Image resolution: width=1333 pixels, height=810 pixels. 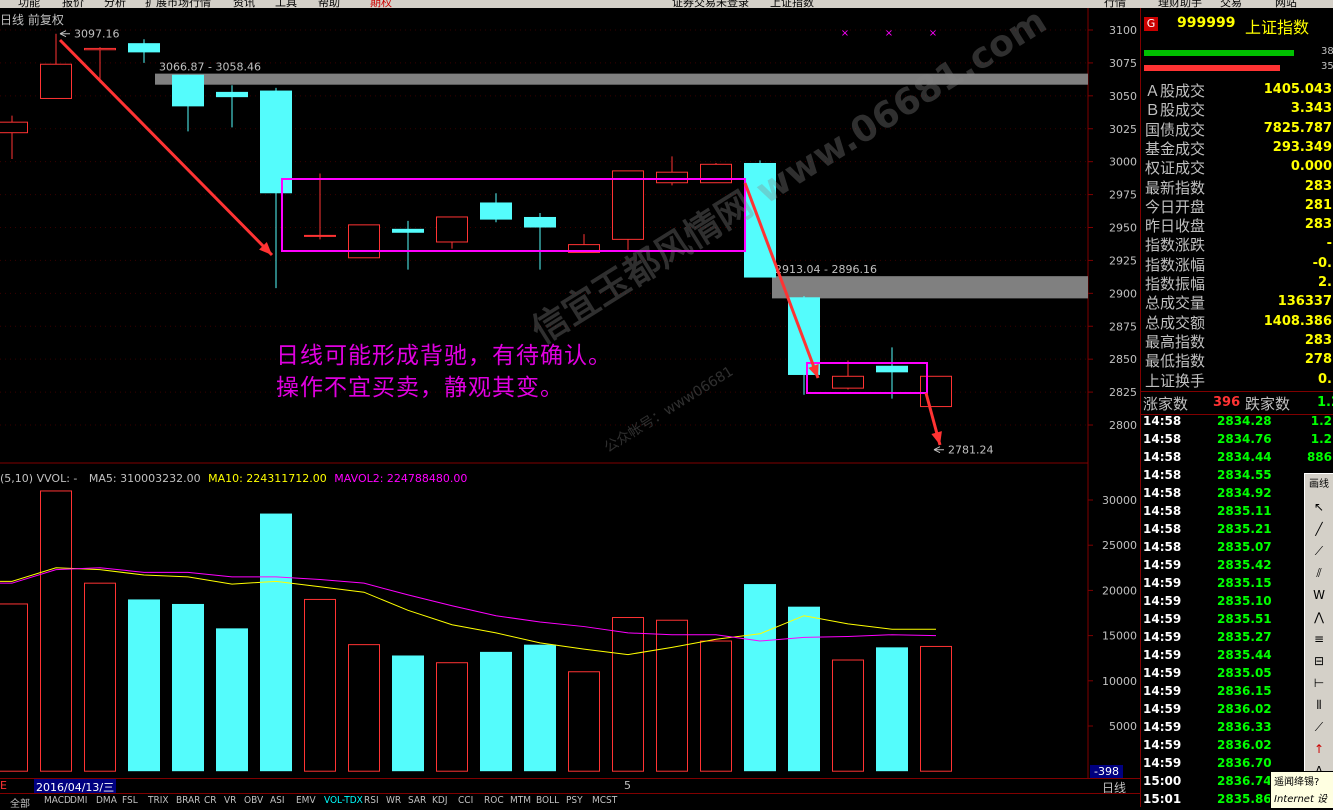 I want to click on indicator-tab: BRAR, so click(x=188, y=800).